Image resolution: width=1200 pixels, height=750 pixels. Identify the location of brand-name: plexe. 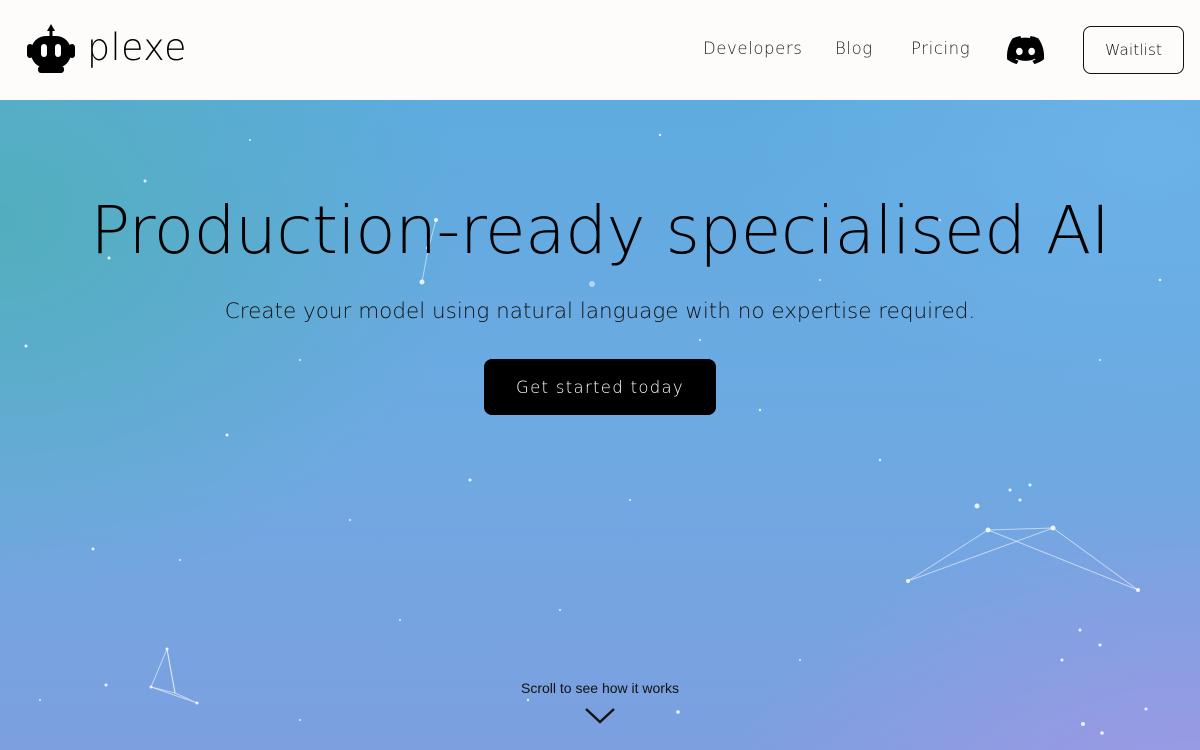
(137, 47).